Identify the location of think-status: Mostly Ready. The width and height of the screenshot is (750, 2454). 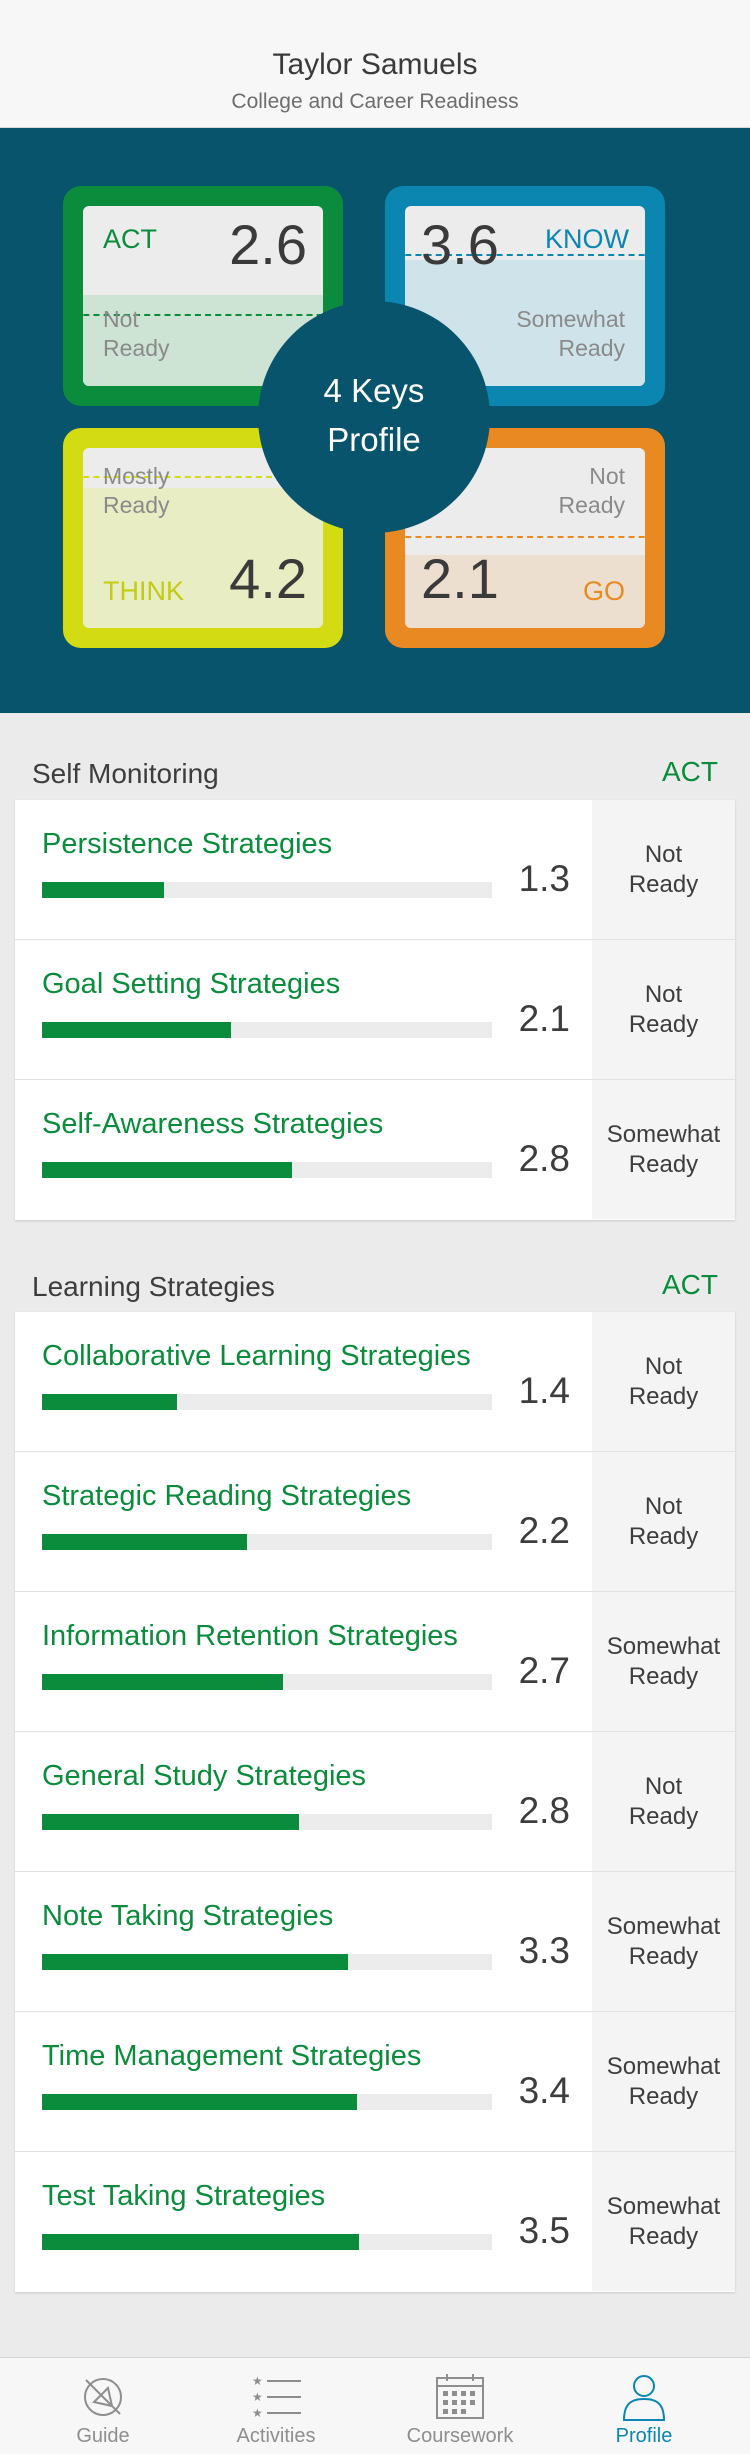
(136, 490).